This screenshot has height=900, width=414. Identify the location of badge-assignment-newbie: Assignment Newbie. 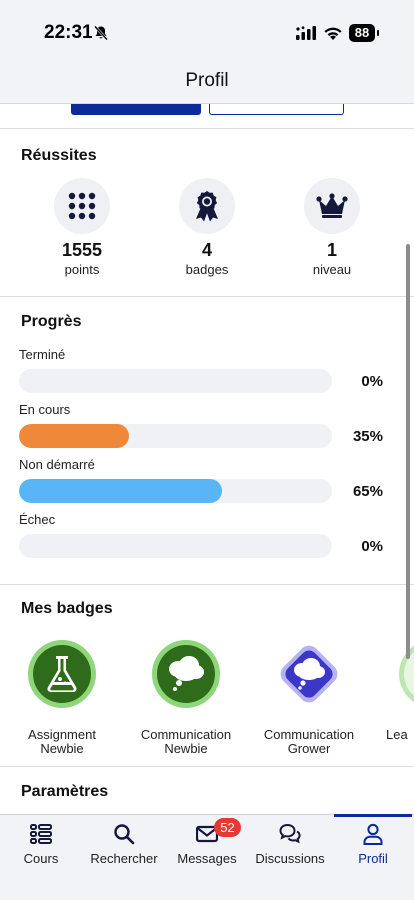
(62, 697).